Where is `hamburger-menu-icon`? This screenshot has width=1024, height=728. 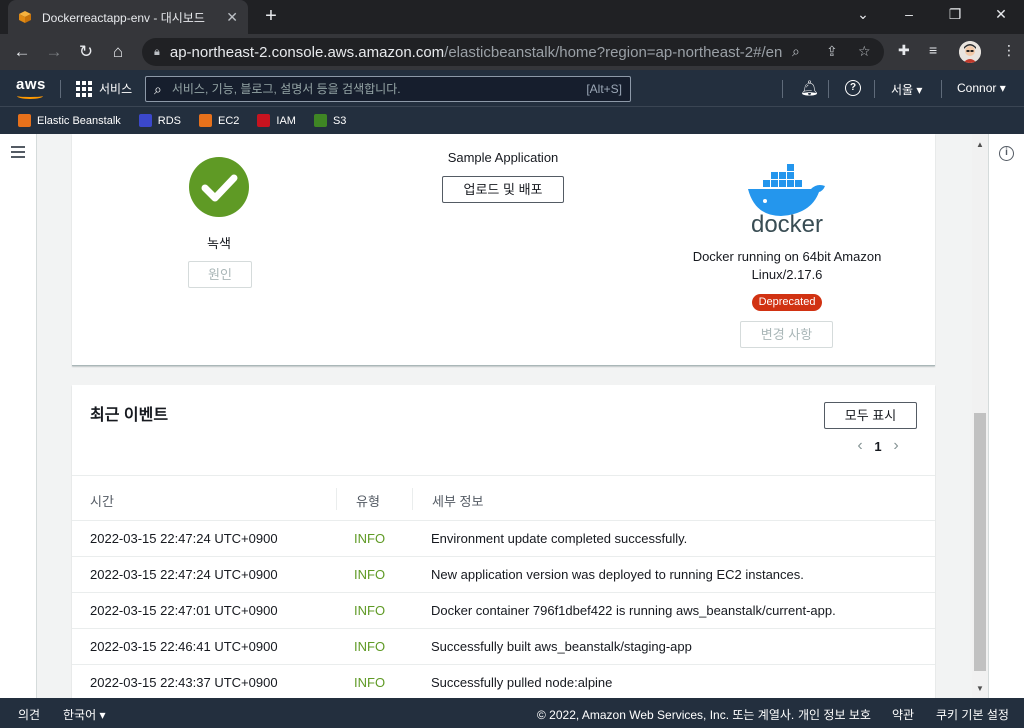
hamburger-menu-icon is located at coordinates (18, 153).